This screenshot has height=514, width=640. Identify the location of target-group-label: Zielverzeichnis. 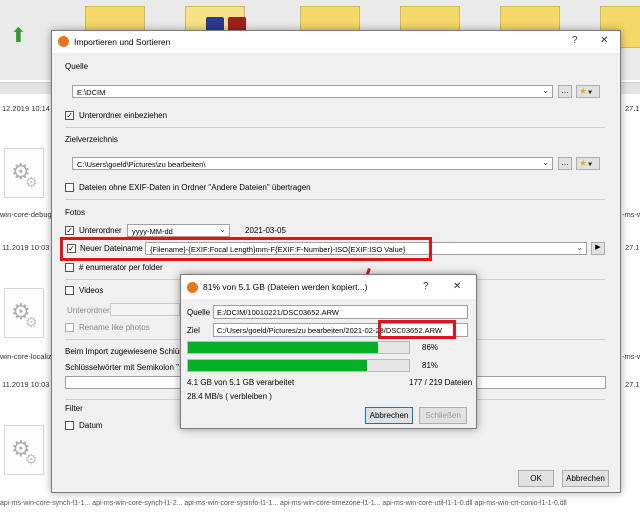
(91, 139).